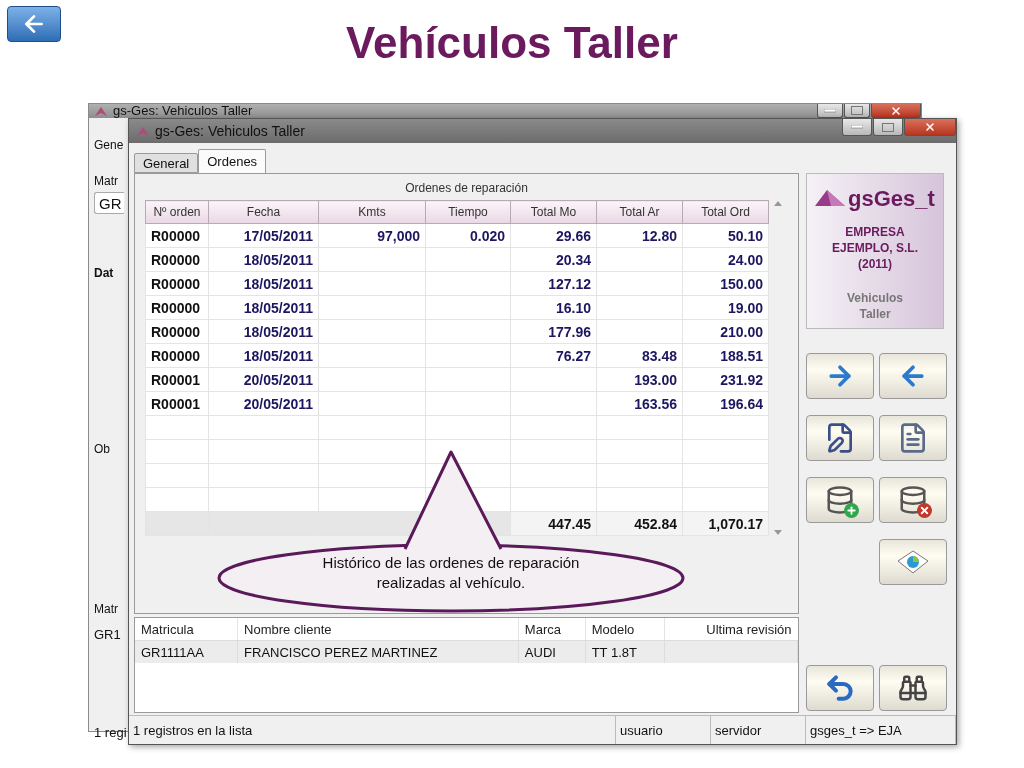 The height and width of the screenshot is (768, 1024). What do you see at coordinates (663, 730) in the screenshot?
I see `status-text: usuario` at bounding box center [663, 730].